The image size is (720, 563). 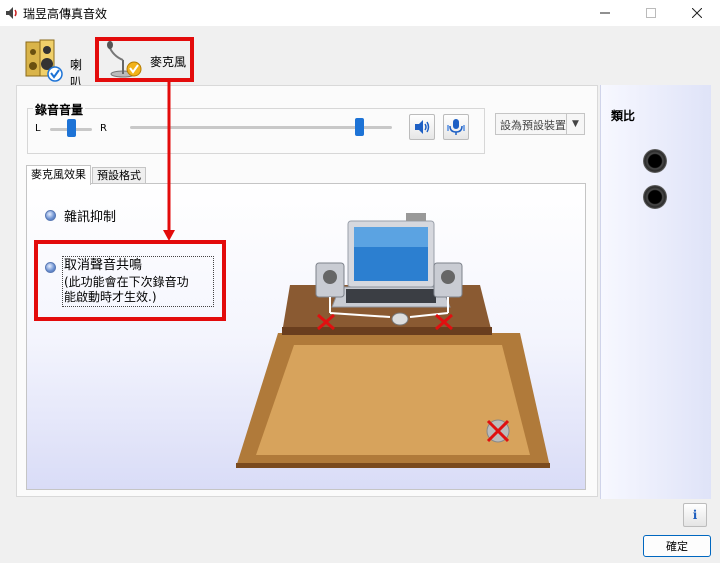 I want to click on balance-right-label: R, so click(x=103, y=128).